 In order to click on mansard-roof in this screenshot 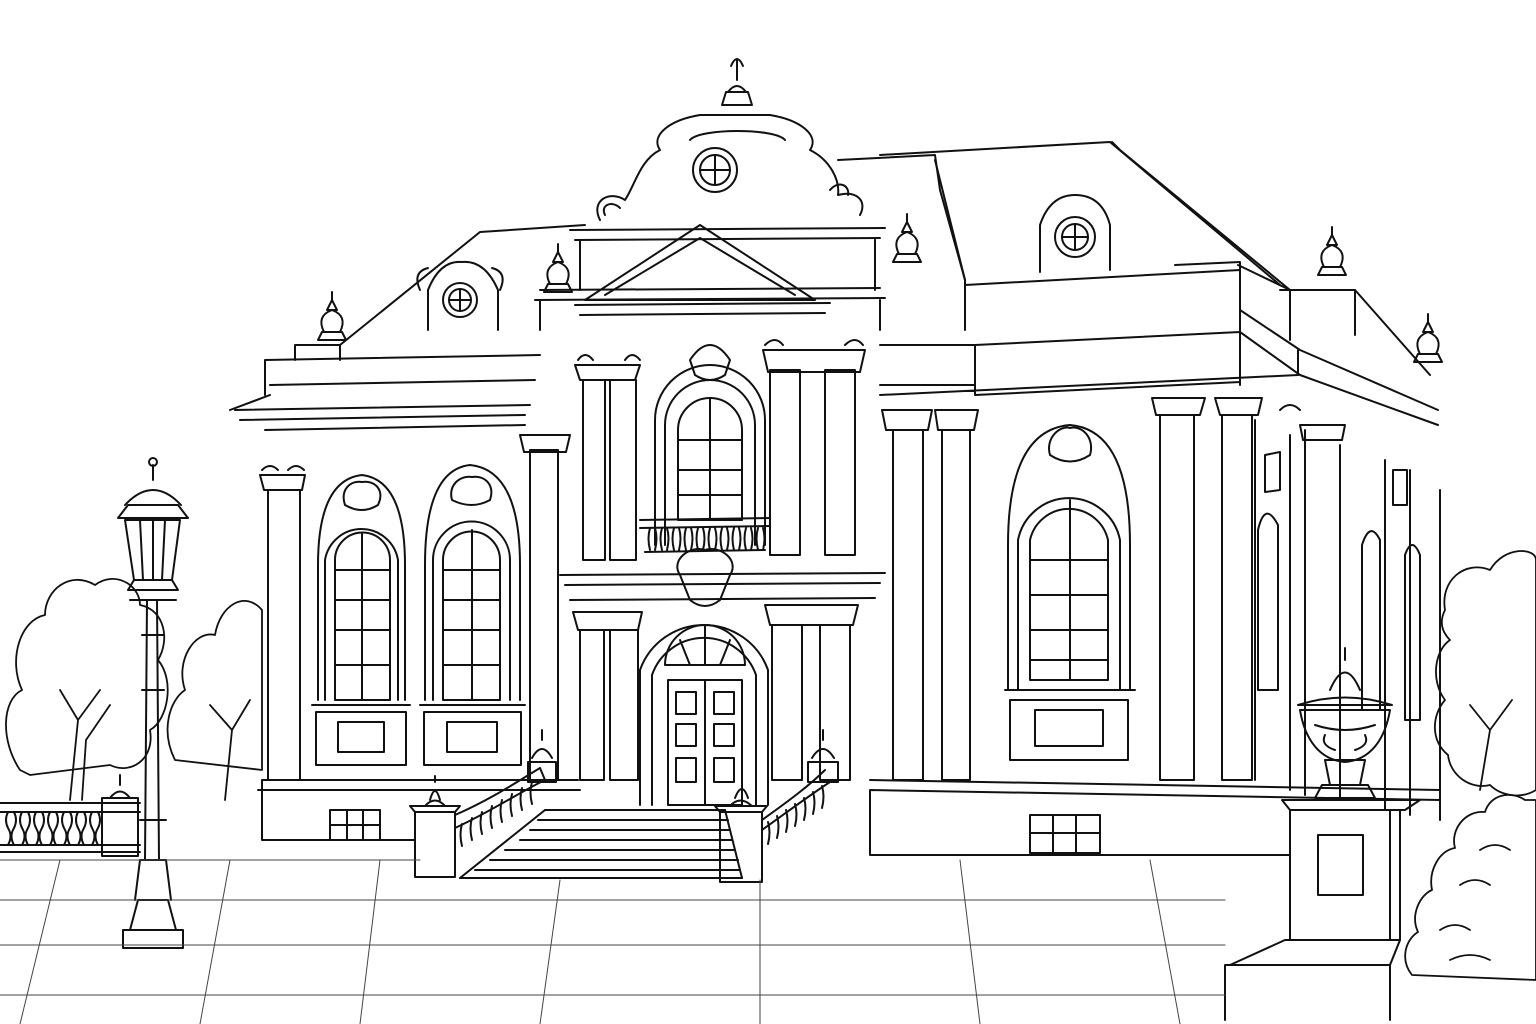, I will do `click(815, 243)`.